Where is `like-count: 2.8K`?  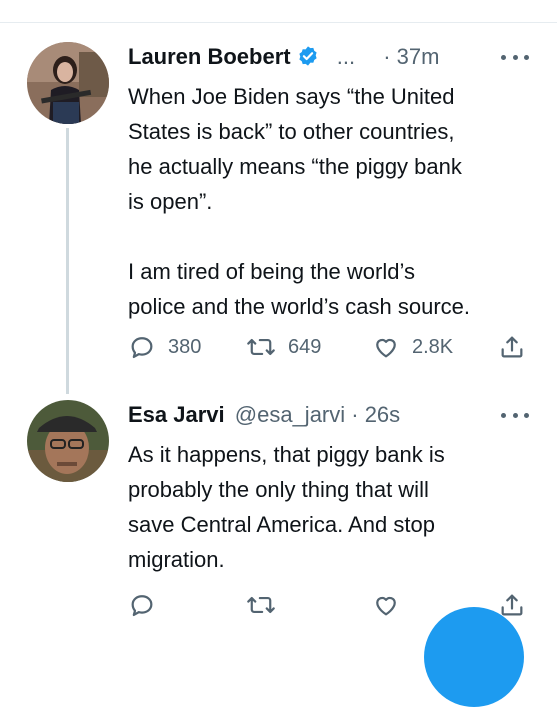 like-count: 2.8K is located at coordinates (433, 346).